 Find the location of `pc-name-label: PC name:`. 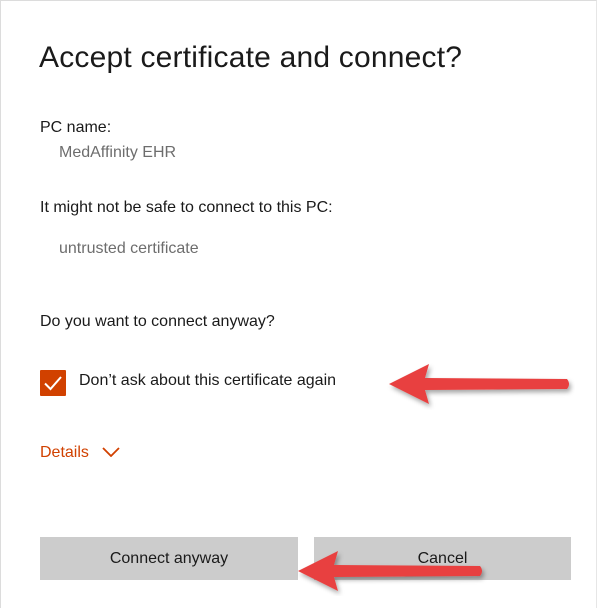

pc-name-label: PC name: is located at coordinates (76, 127).